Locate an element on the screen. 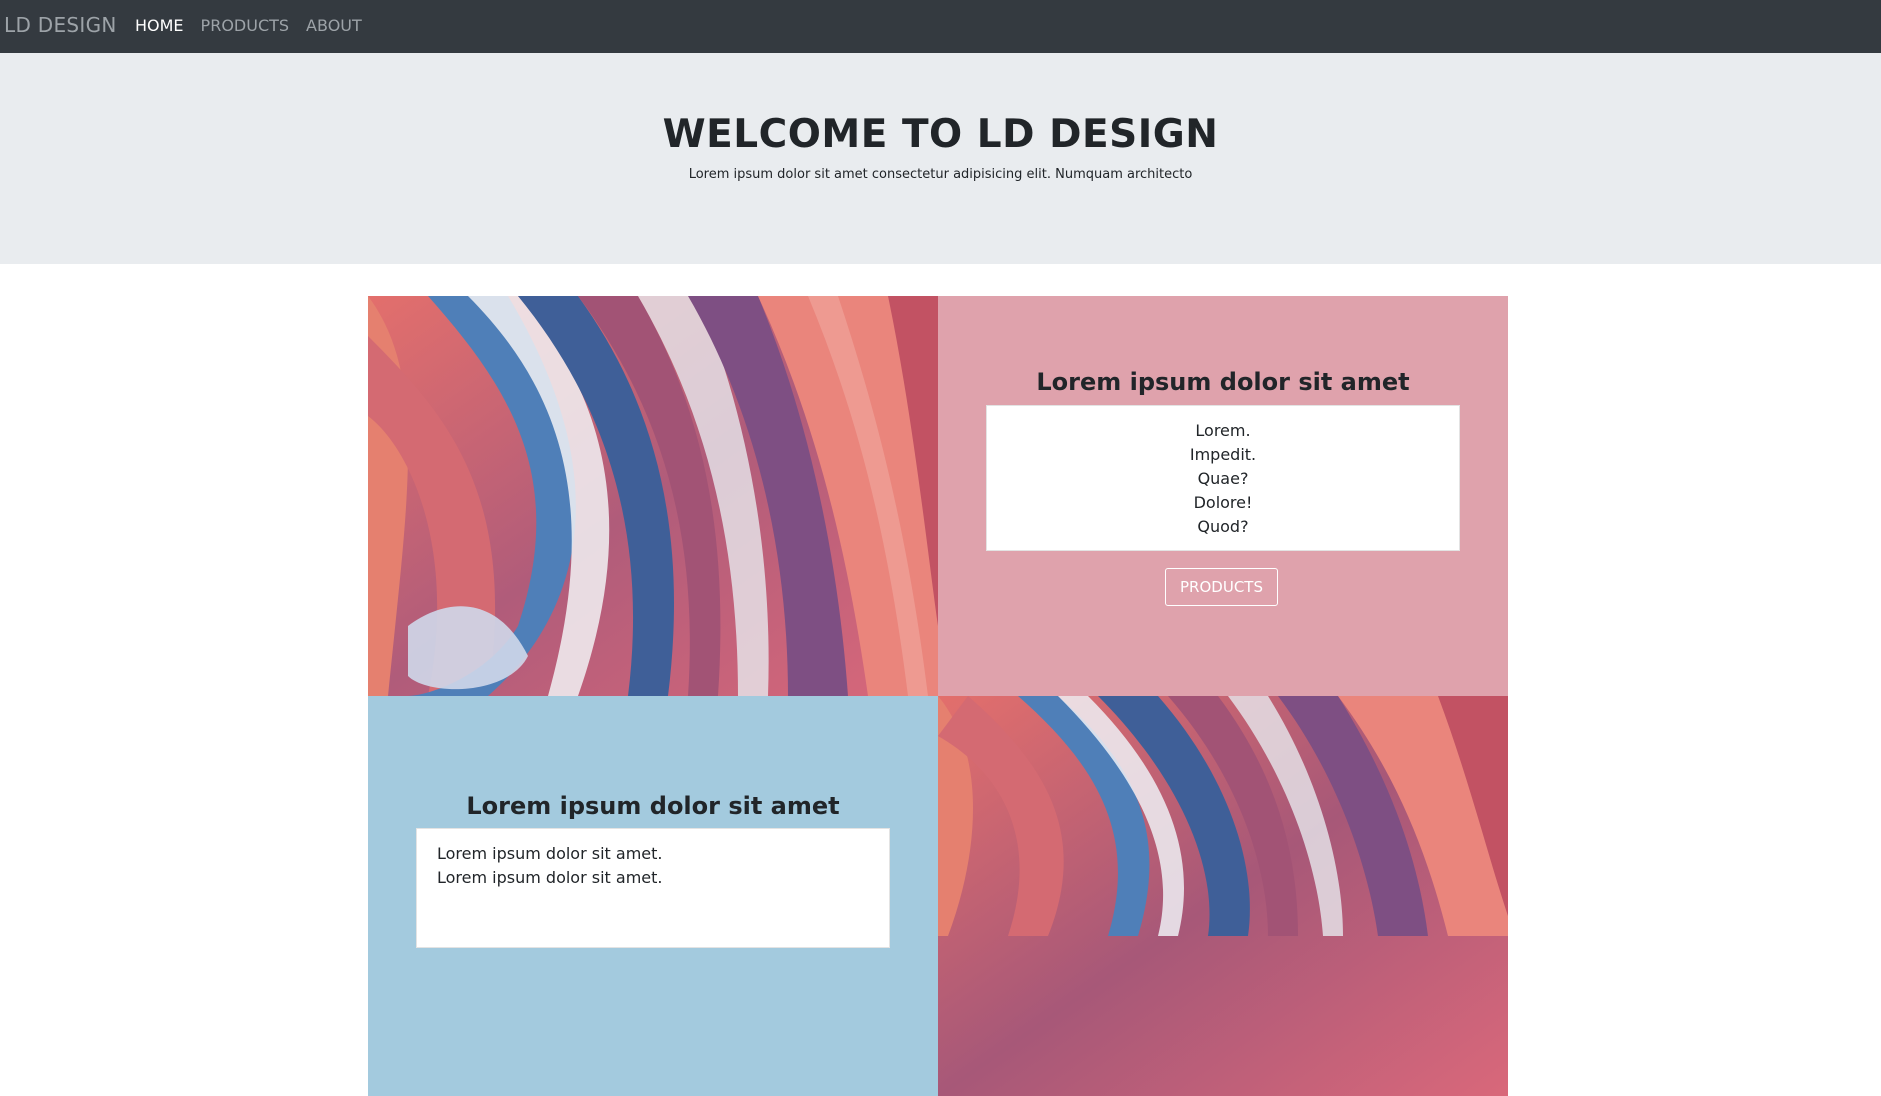 The height and width of the screenshot is (1096, 1881). list-item: Quae? is located at coordinates (1223, 478).